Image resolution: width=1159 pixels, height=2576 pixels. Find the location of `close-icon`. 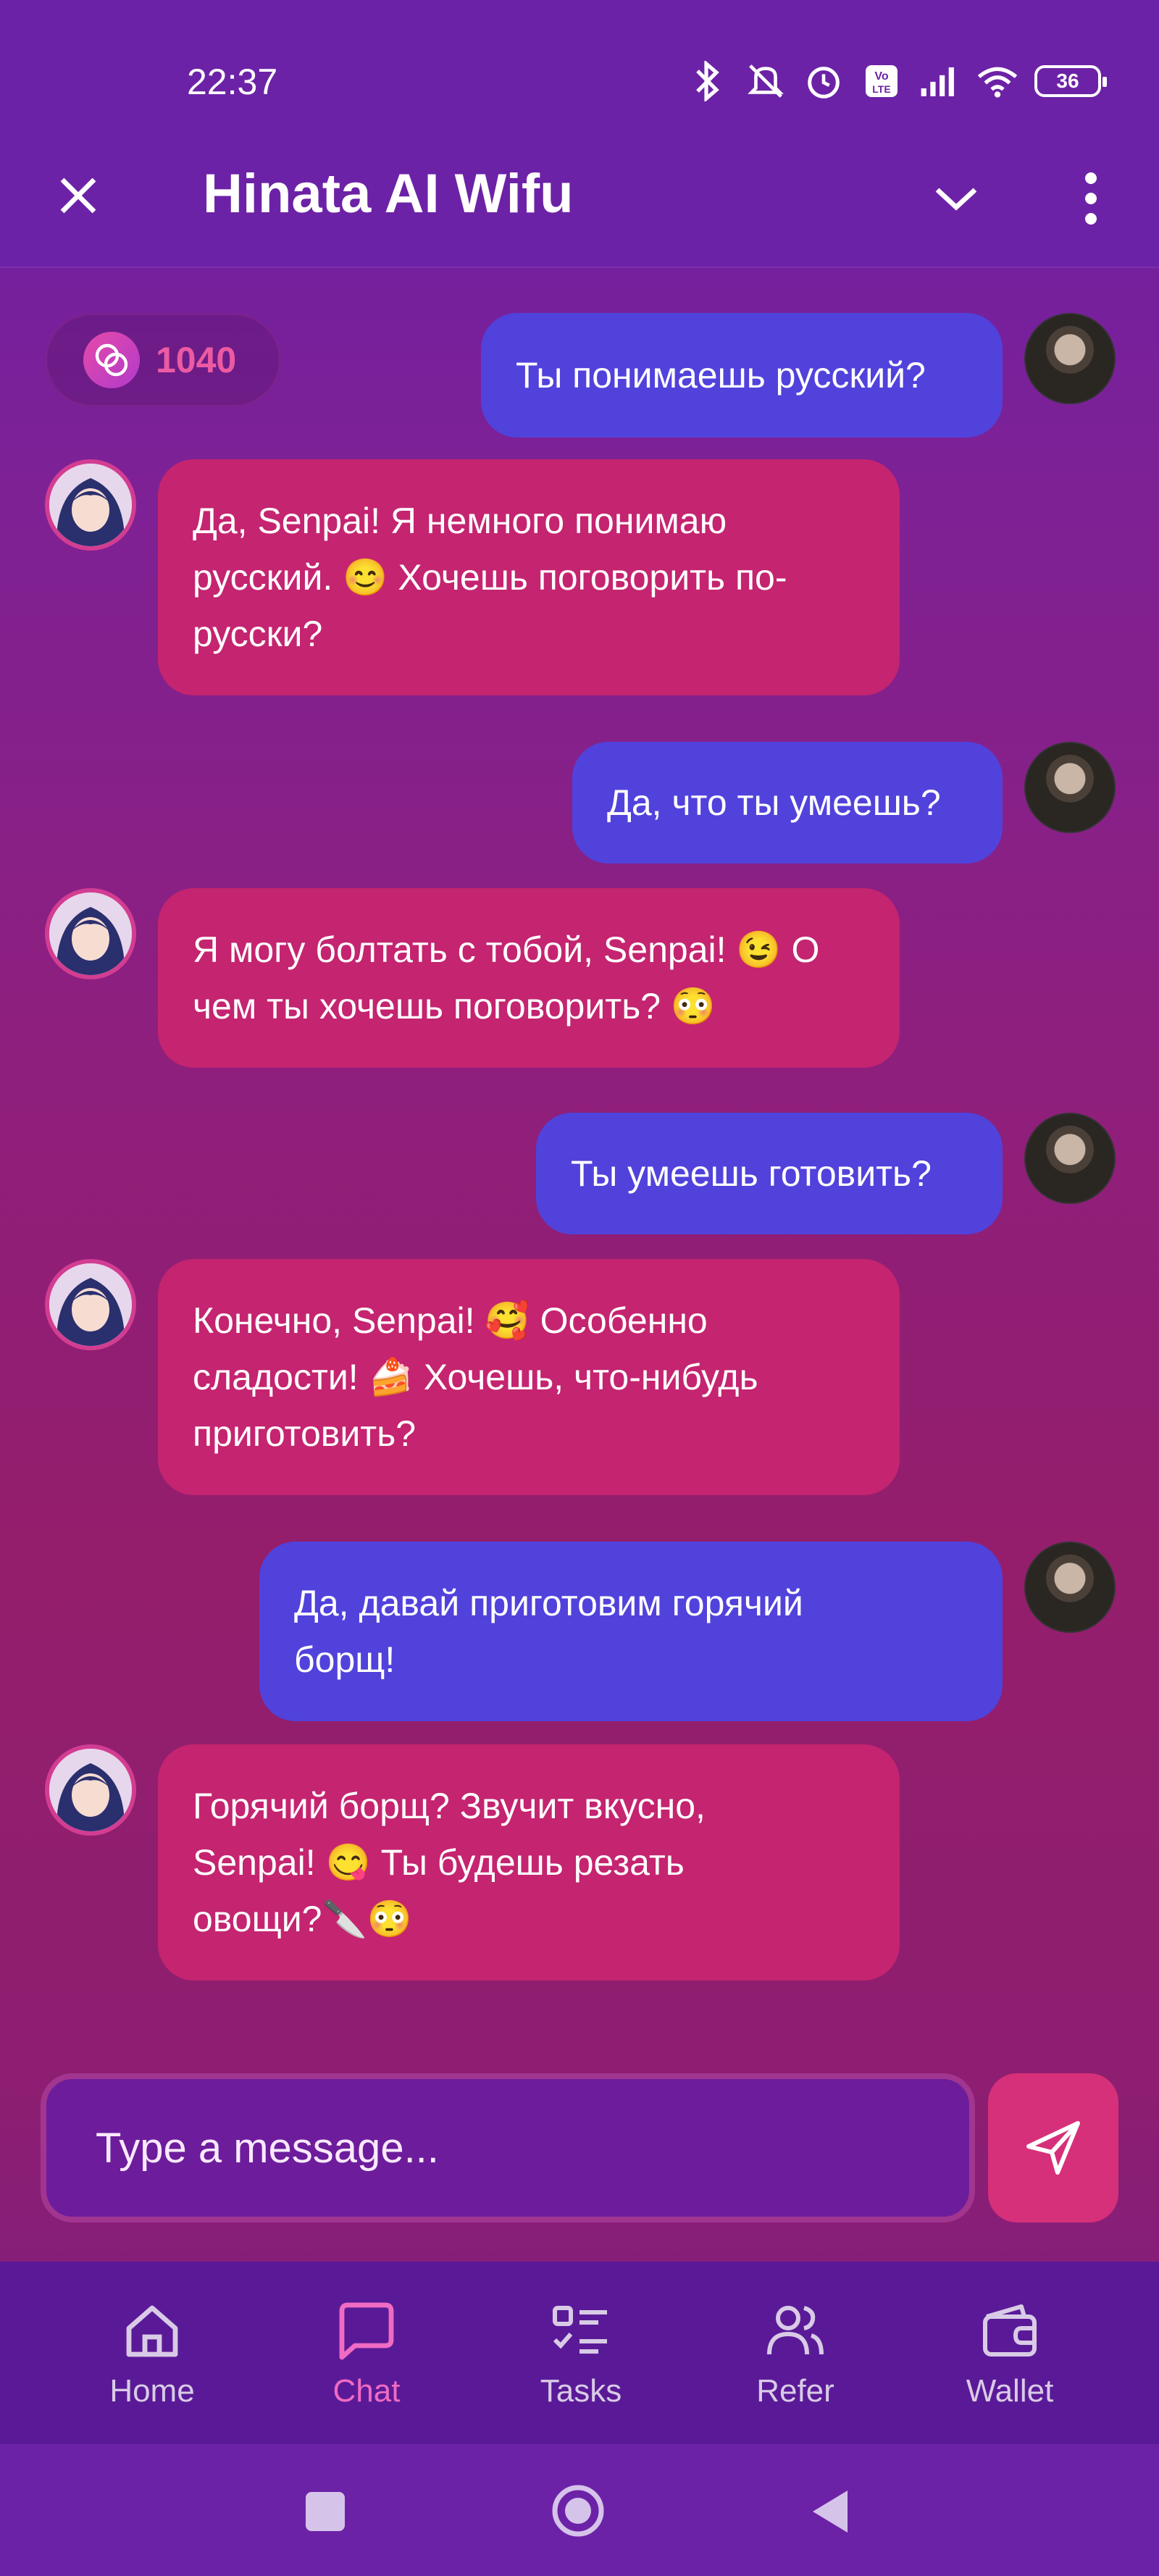

close-icon is located at coordinates (78, 195).